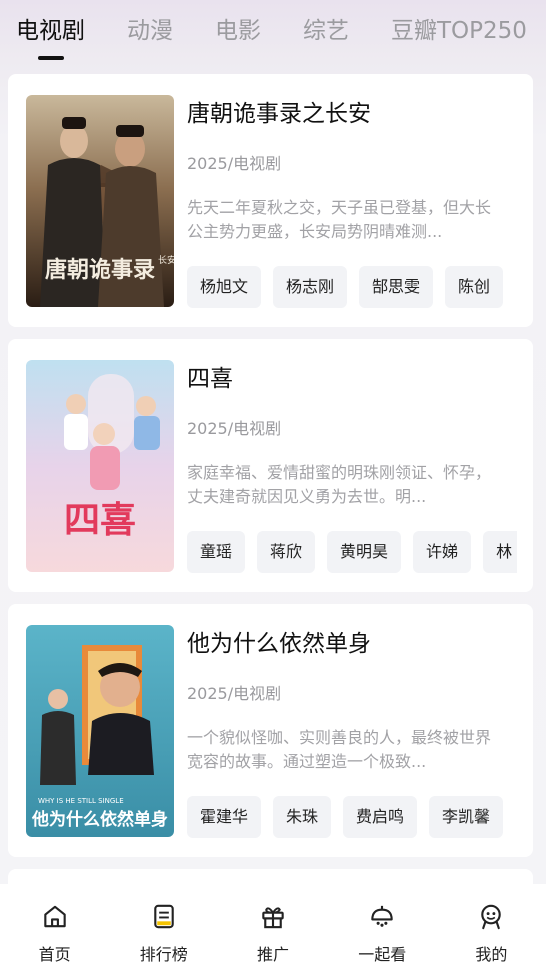  What do you see at coordinates (302, 817) in the screenshot?
I see `cast-tag: 朱珠` at bounding box center [302, 817].